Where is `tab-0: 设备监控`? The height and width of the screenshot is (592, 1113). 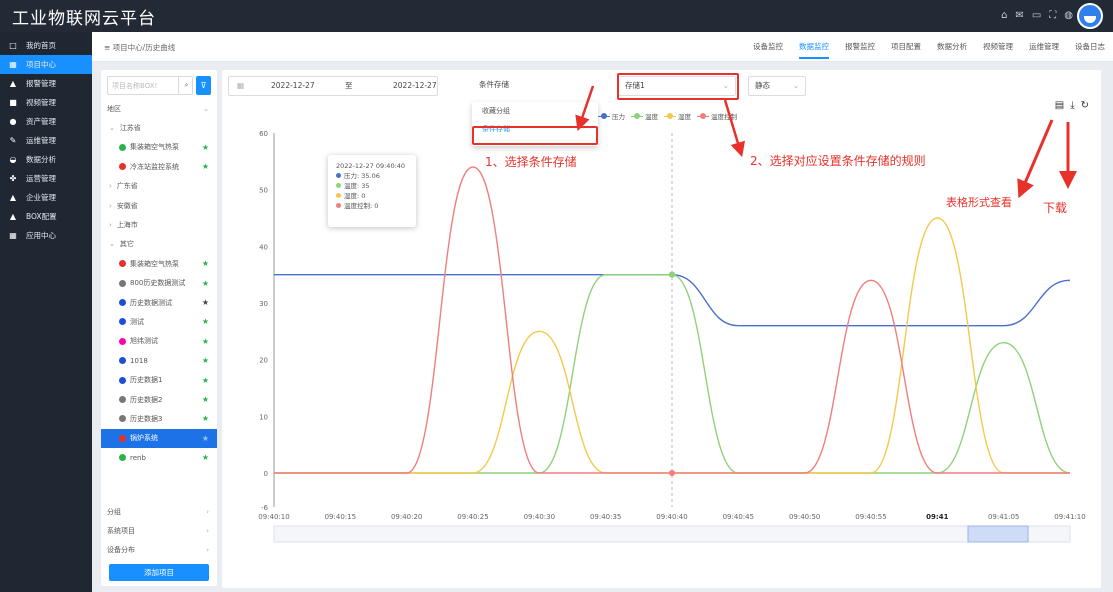
tab-0: 设备监控 is located at coordinates (768, 50).